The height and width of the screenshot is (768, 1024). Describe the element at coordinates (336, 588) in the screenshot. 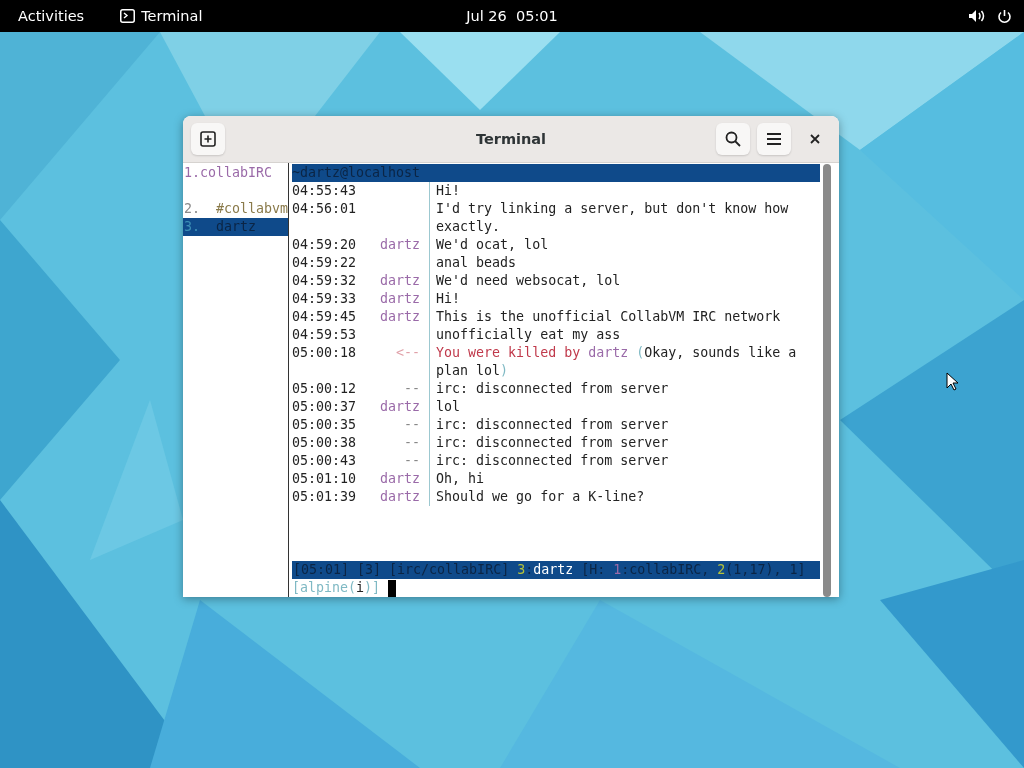

I see `input-prompt: [alpine(i)]` at that location.